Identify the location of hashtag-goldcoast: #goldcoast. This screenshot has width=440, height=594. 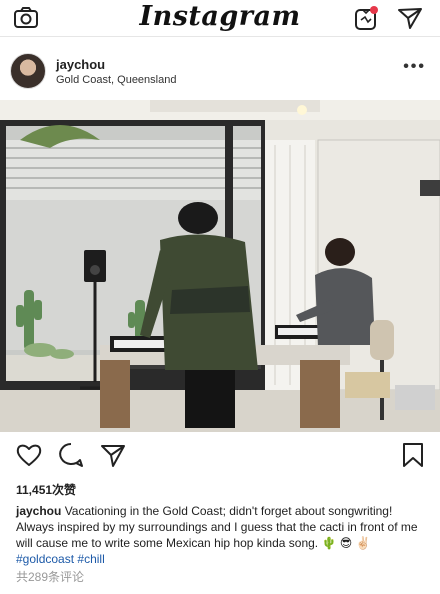
(45, 559).